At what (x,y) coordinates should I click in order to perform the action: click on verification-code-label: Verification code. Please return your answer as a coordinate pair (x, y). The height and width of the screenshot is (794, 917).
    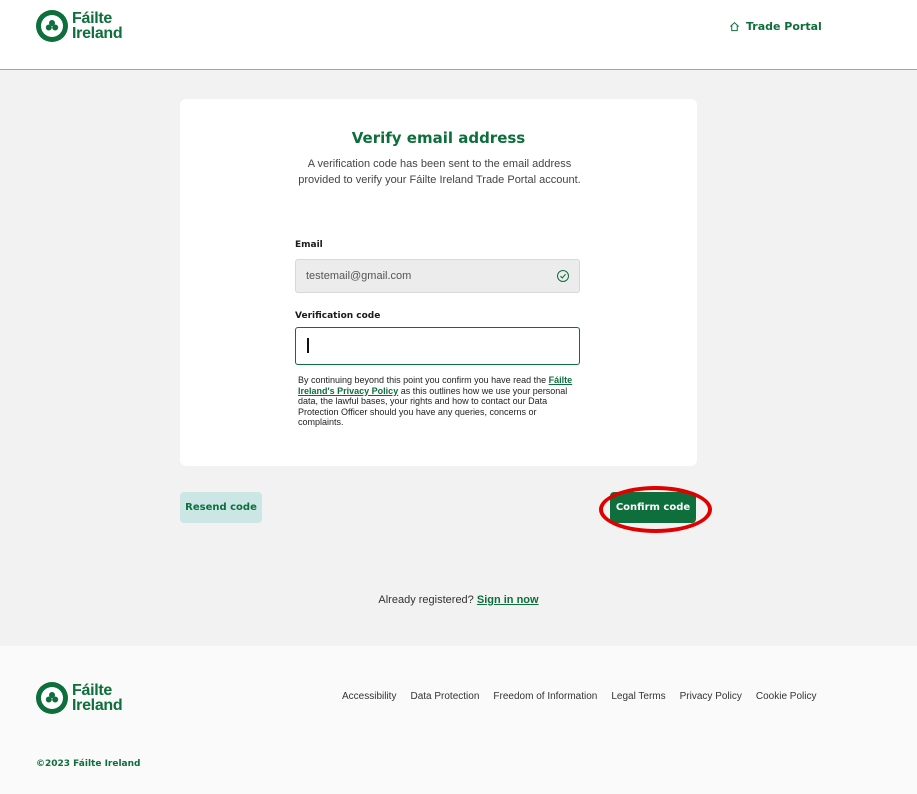
    Looking at the image, I should click on (338, 316).